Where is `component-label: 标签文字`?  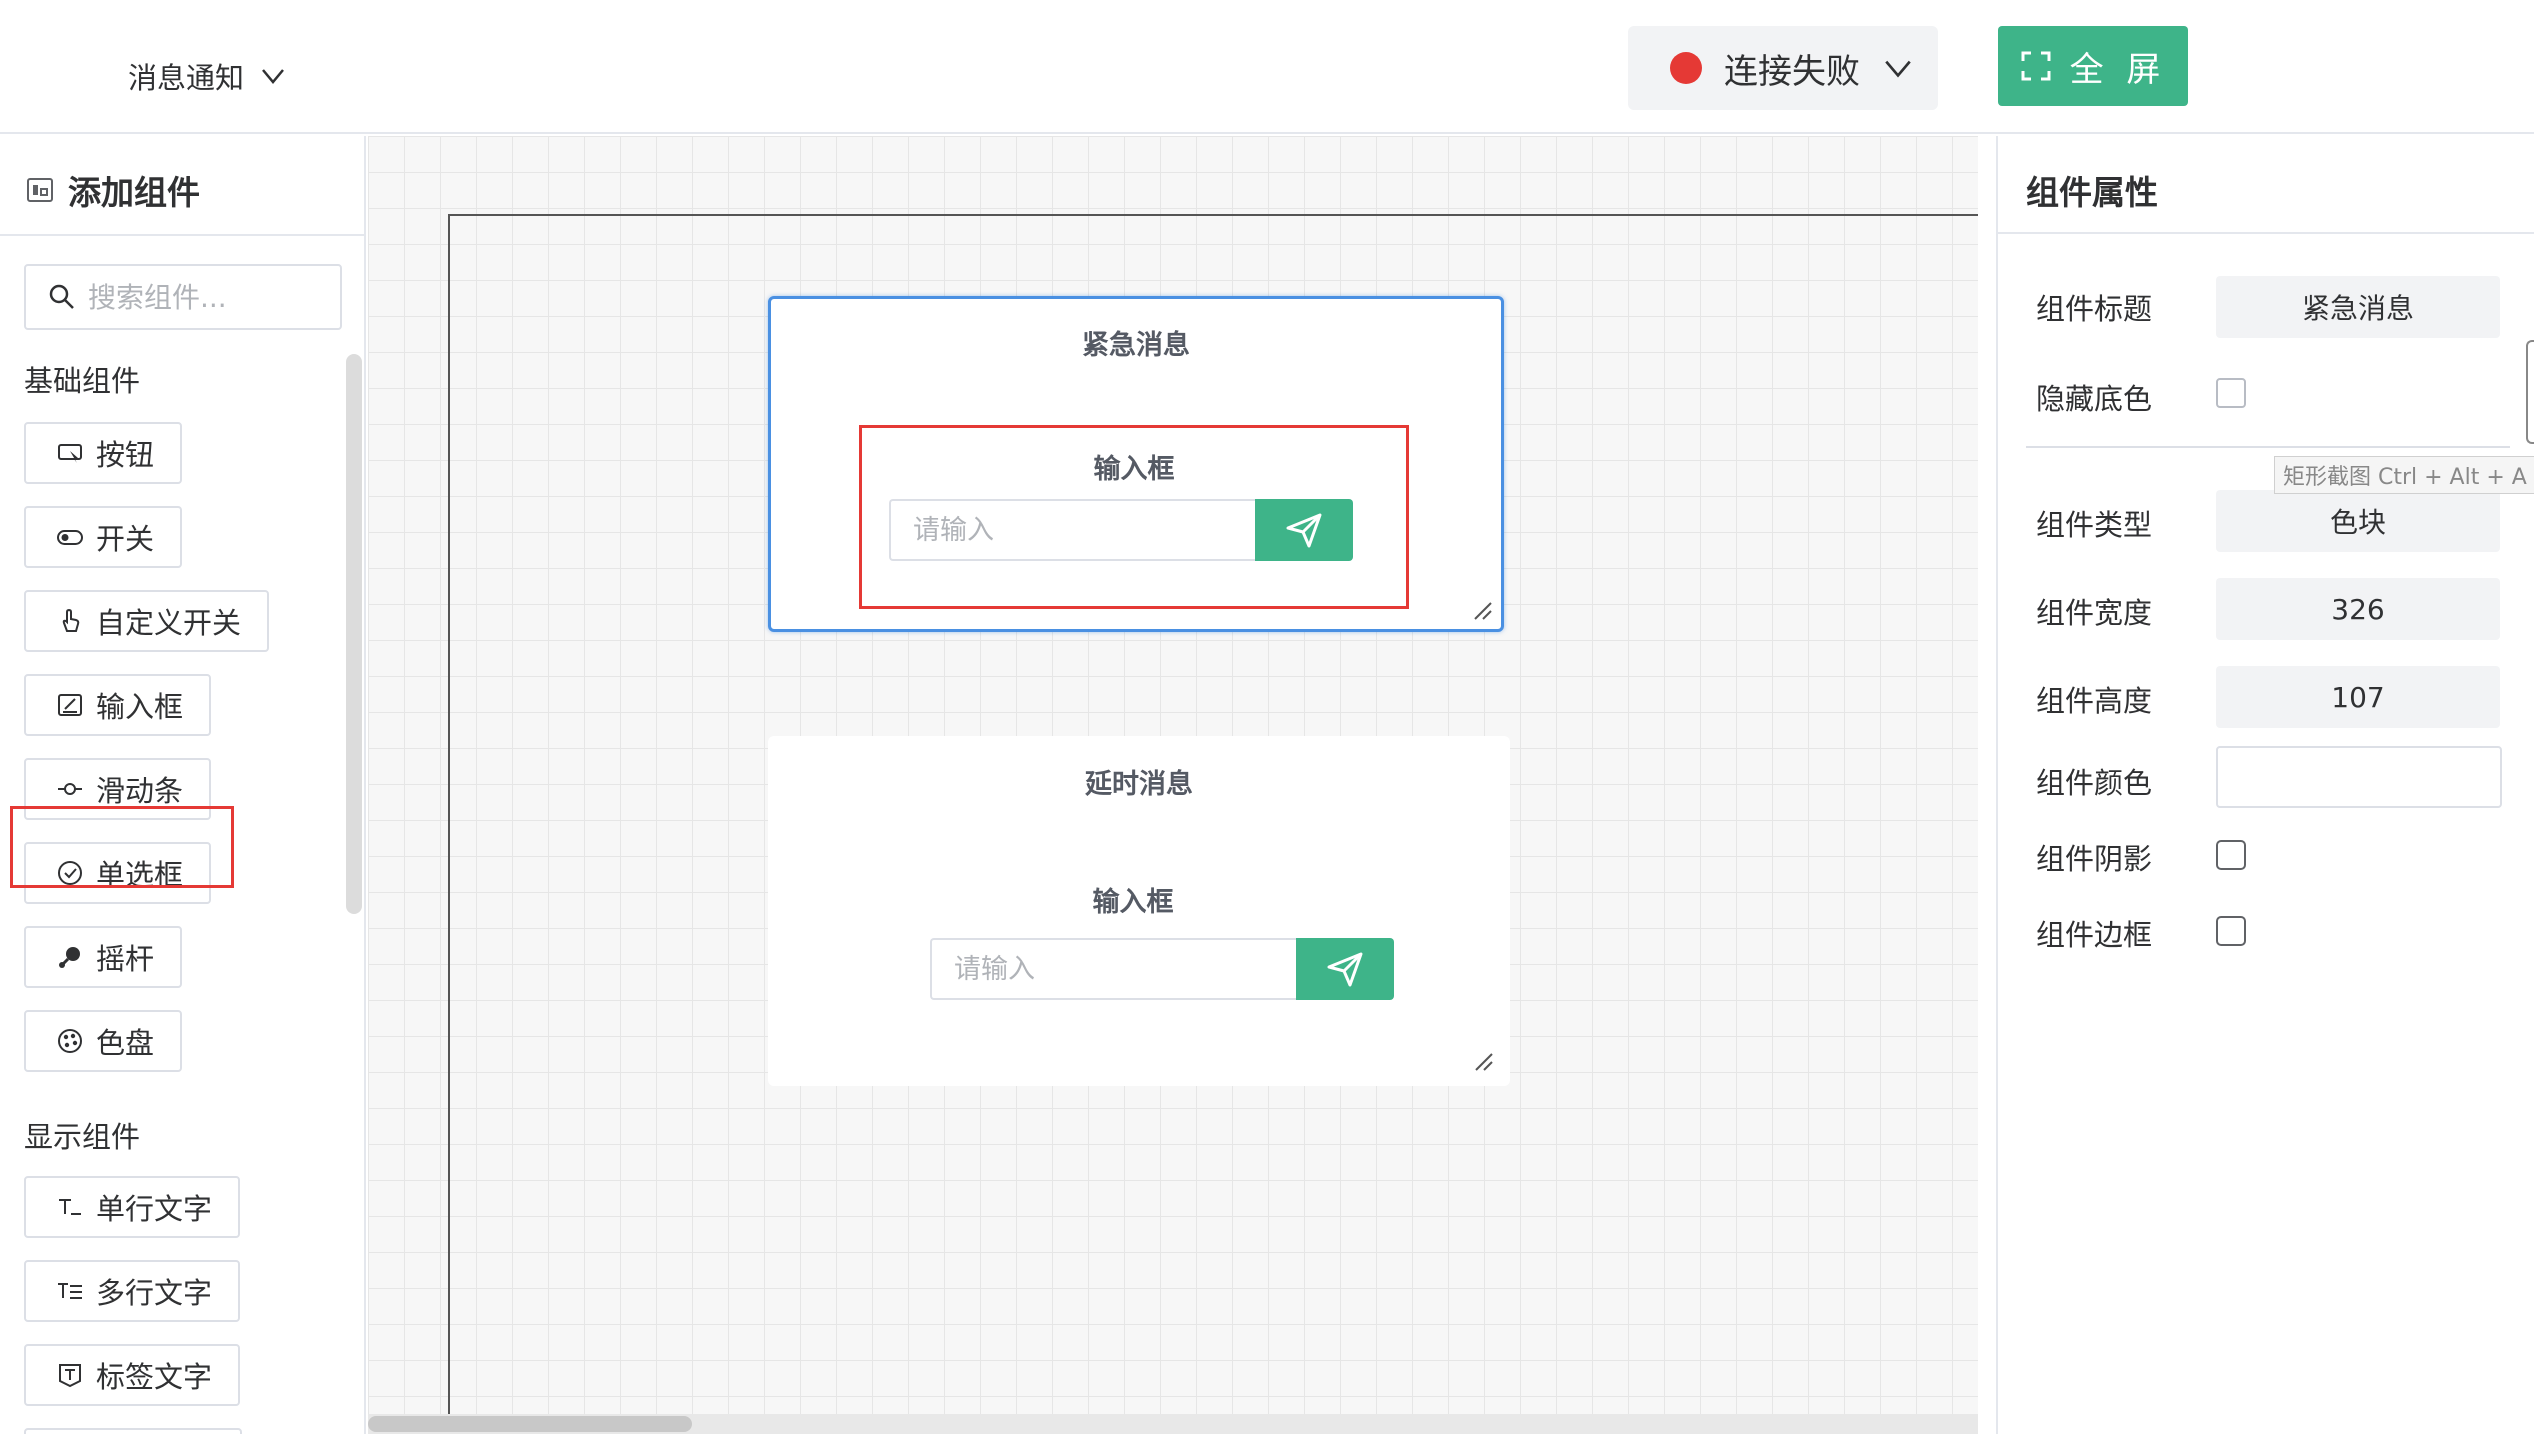
component-label: 标签文字 is located at coordinates (154, 1377).